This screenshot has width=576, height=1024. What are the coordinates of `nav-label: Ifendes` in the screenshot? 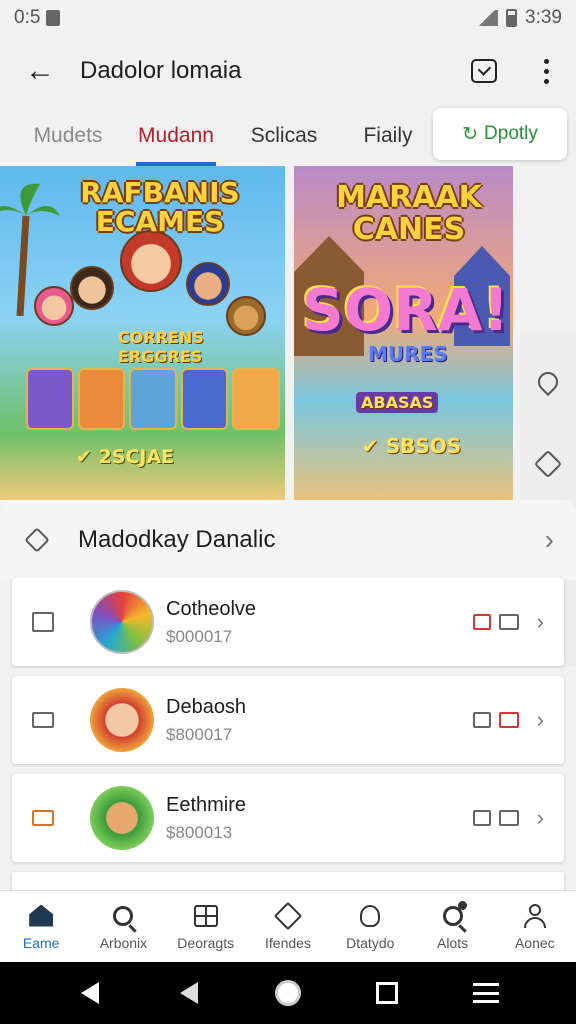 It's located at (288, 942).